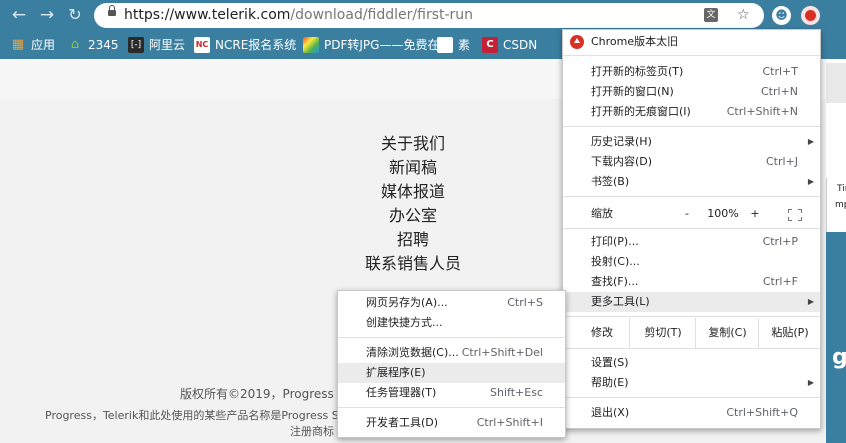 Image resolution: width=846 pixels, height=443 pixels. I want to click on edit-row: 修改 剪切(T) 复制(C) 粘贴(P), so click(691, 333).